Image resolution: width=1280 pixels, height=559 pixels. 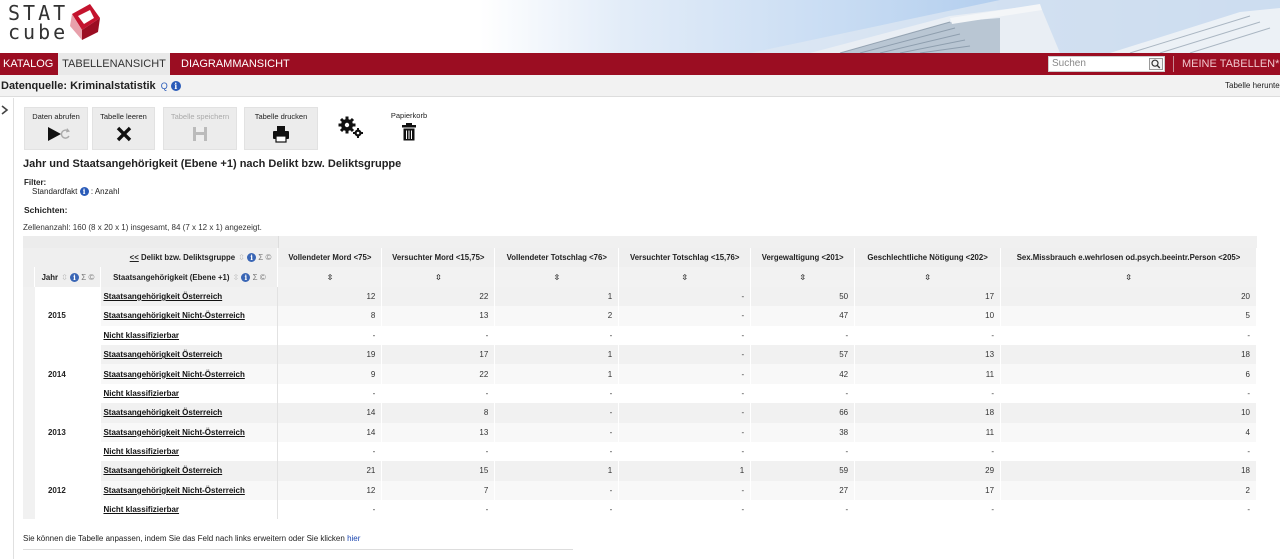 I want to click on column-header: Vollendeter Totschlag <76>, so click(x=557, y=258).